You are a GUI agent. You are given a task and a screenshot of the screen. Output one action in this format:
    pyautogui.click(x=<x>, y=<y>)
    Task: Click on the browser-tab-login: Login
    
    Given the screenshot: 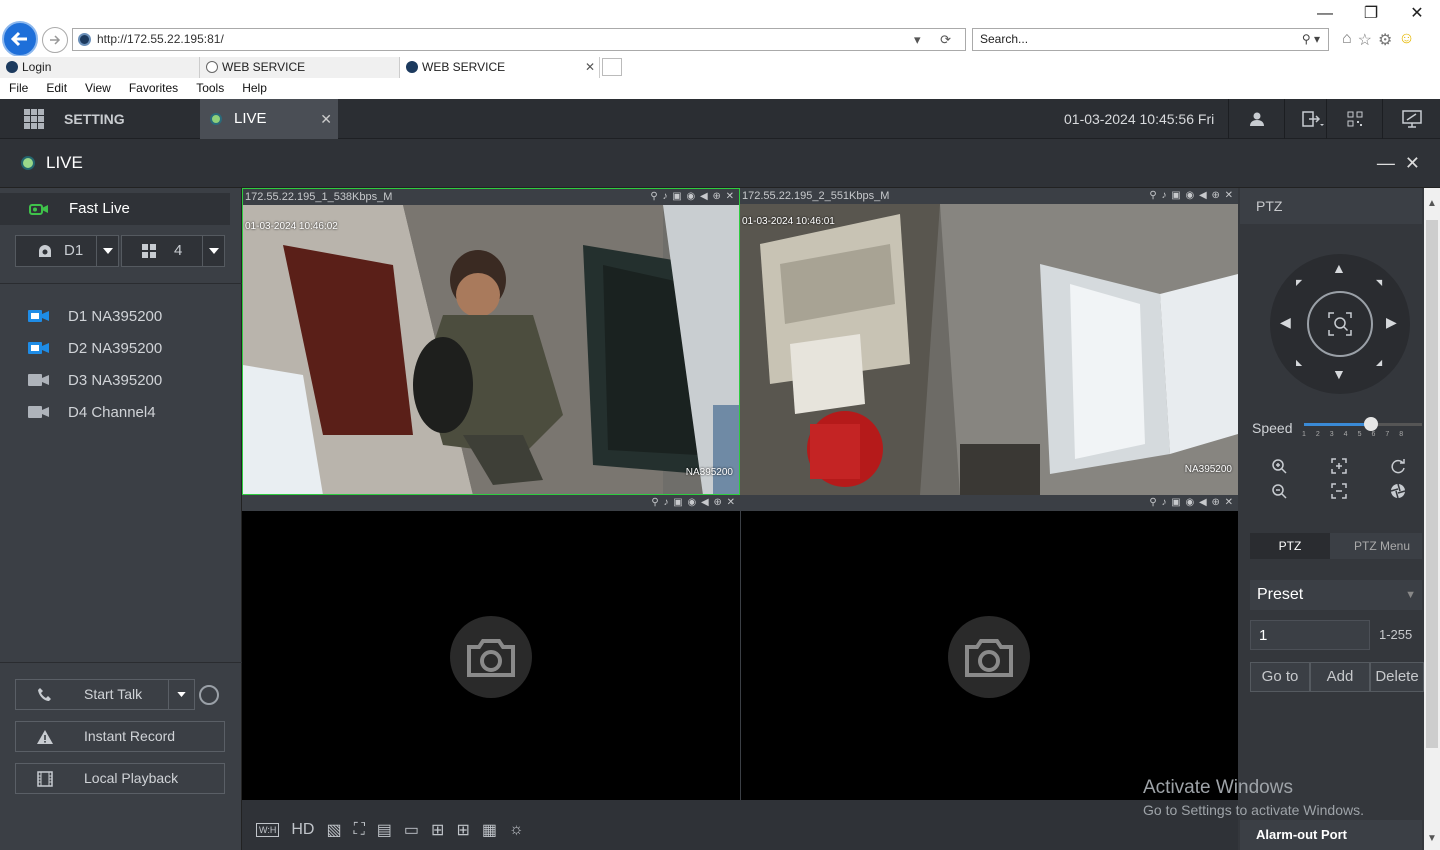 What is the action you would take?
    pyautogui.click(x=100, y=67)
    